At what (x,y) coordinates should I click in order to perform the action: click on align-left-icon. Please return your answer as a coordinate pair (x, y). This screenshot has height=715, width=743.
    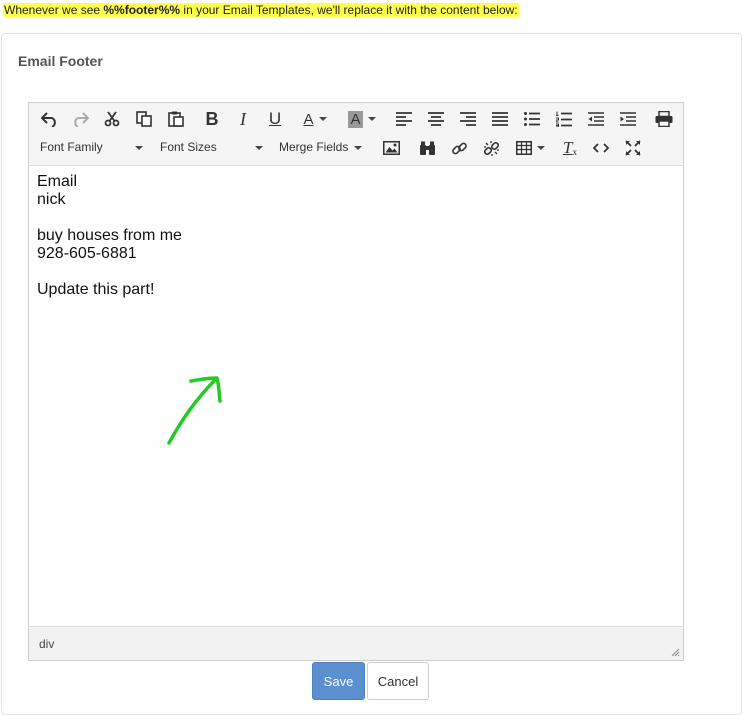
    Looking at the image, I should click on (404, 119).